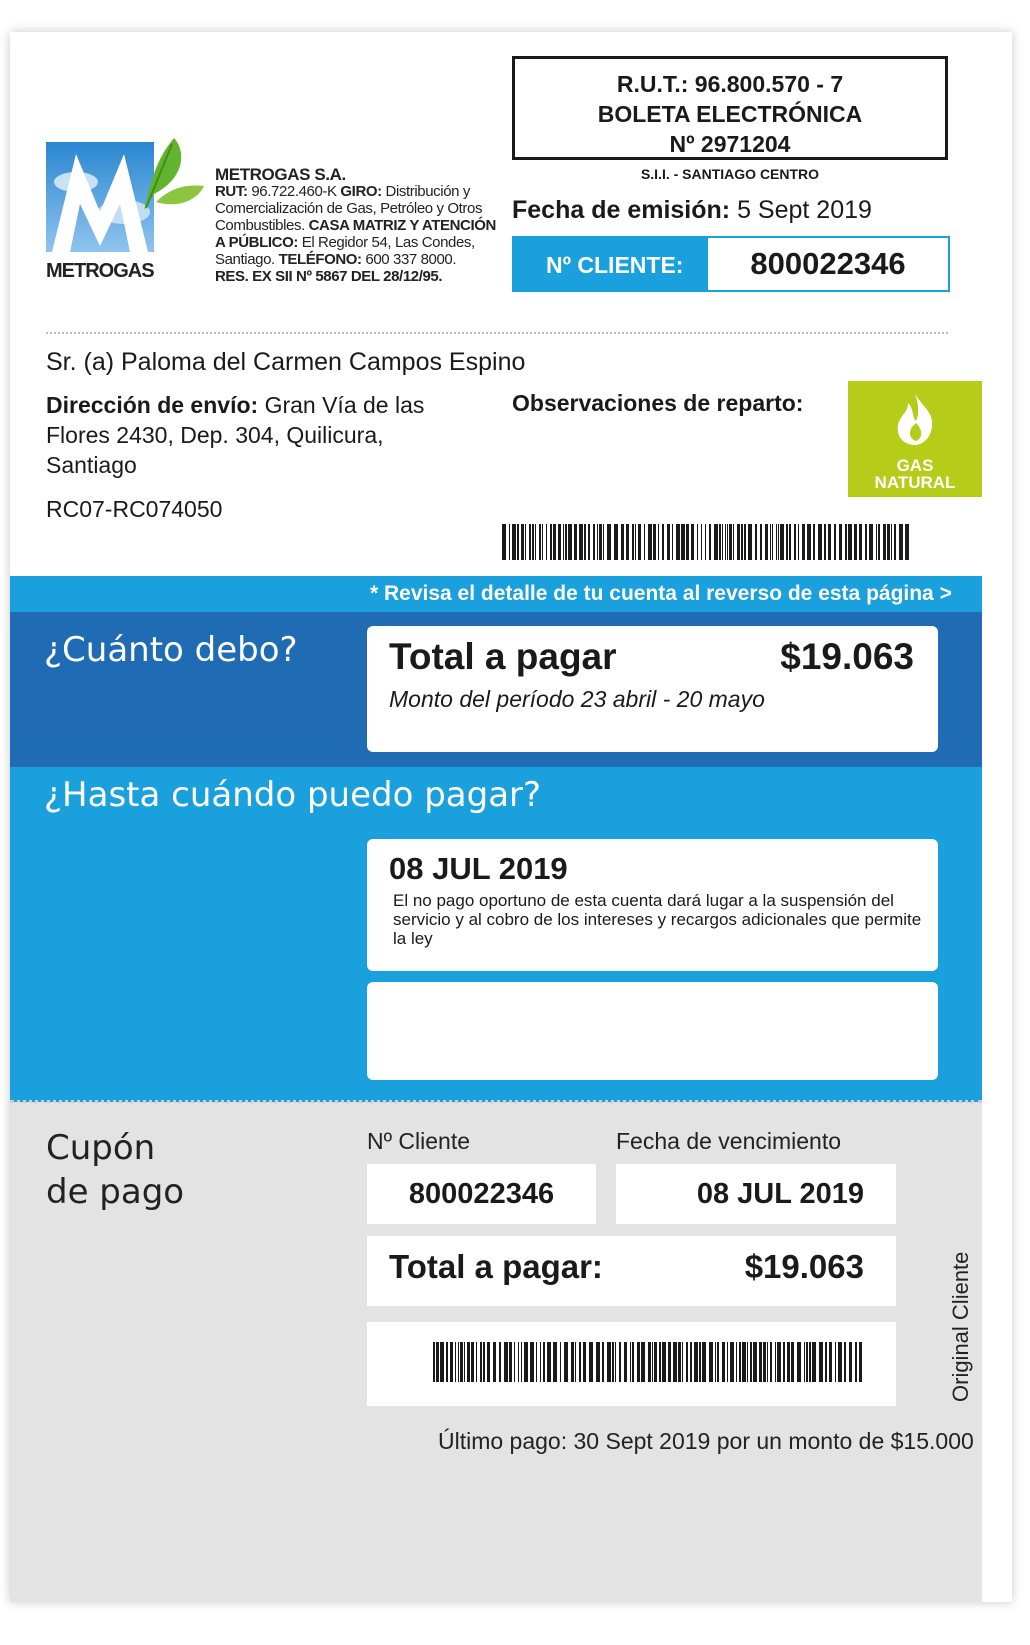 This screenshot has width=1030, height=1645. I want to click on divider, so click(497, 333).